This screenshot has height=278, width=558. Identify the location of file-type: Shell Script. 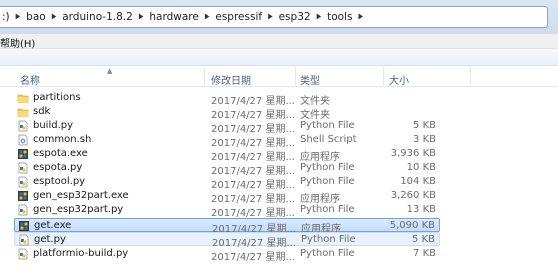
(328, 139).